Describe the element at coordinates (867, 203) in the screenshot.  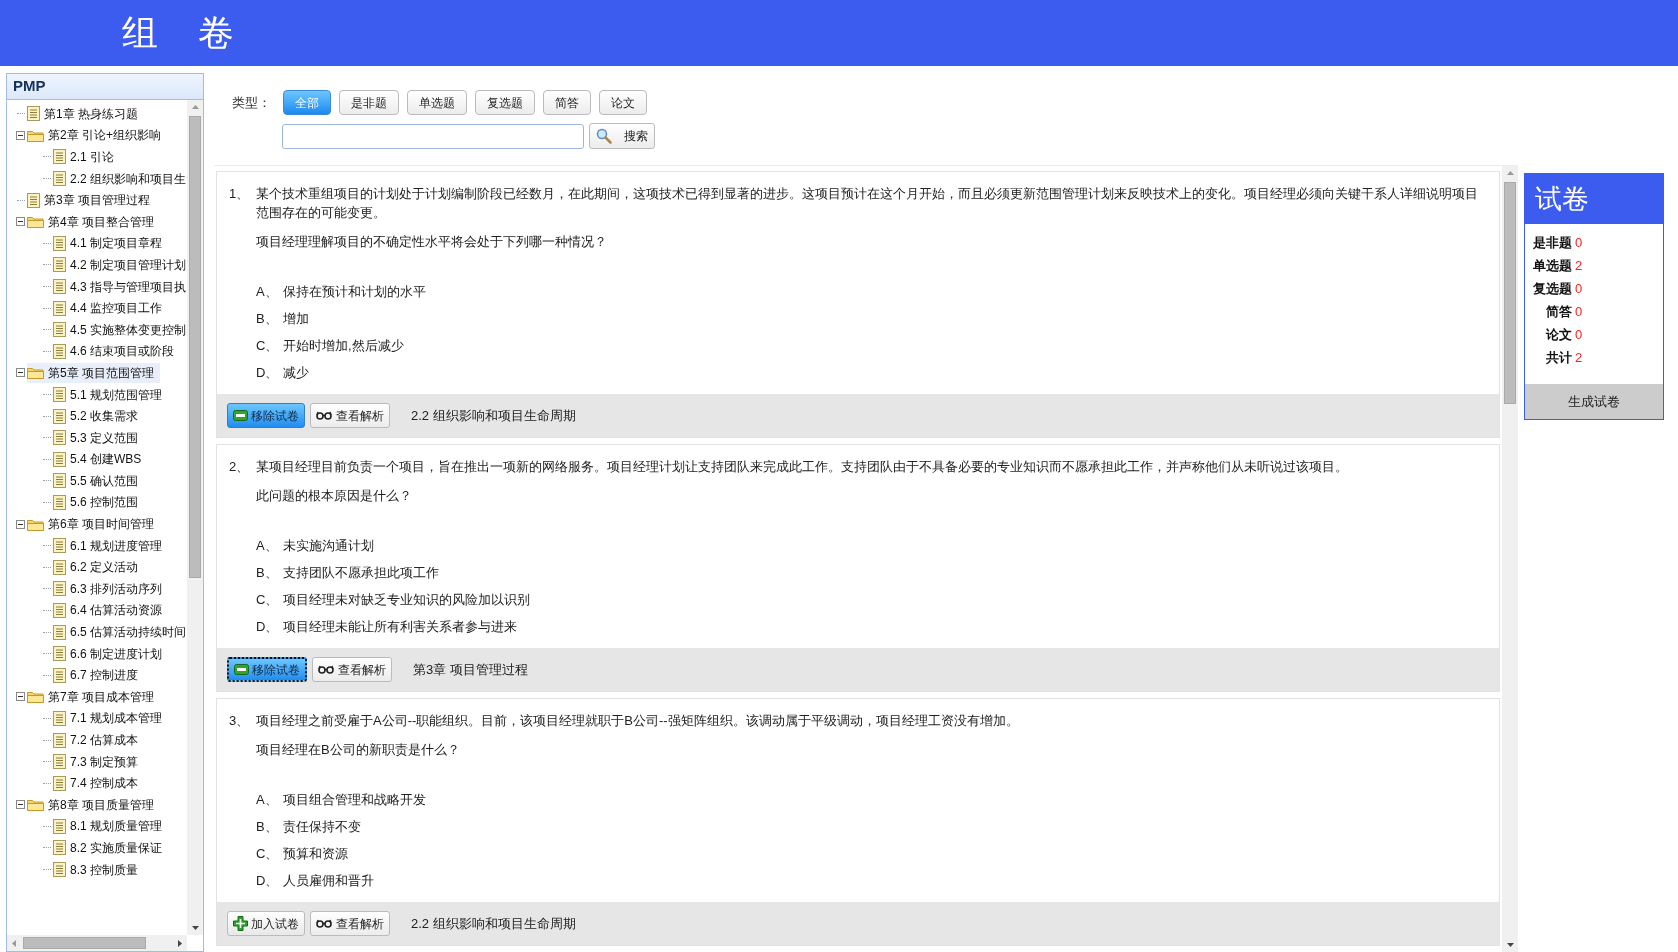
I see `question-text: 某个技术重组项目的计划处于计划编制阶段已经数月，在此期间，这项技术已得到显著的进步。这项目预计在这个月开始，而且必须更新范围管理计划来反映技术上的变化。项目经理必须向关键干系人详细说明项目范围存在的可能变更。` at that location.